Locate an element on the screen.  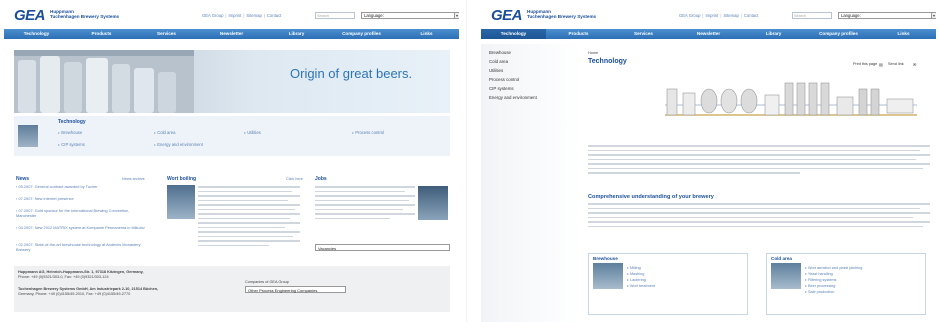
wort-boiling-text is located at coordinates (249, 227).